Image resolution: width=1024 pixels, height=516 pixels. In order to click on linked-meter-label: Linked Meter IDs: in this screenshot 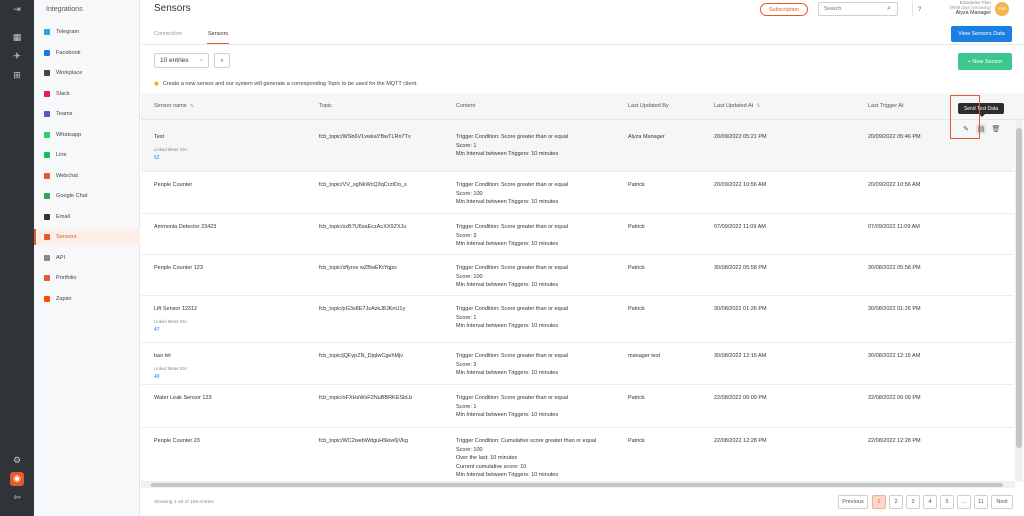, I will do `click(171, 321)`.